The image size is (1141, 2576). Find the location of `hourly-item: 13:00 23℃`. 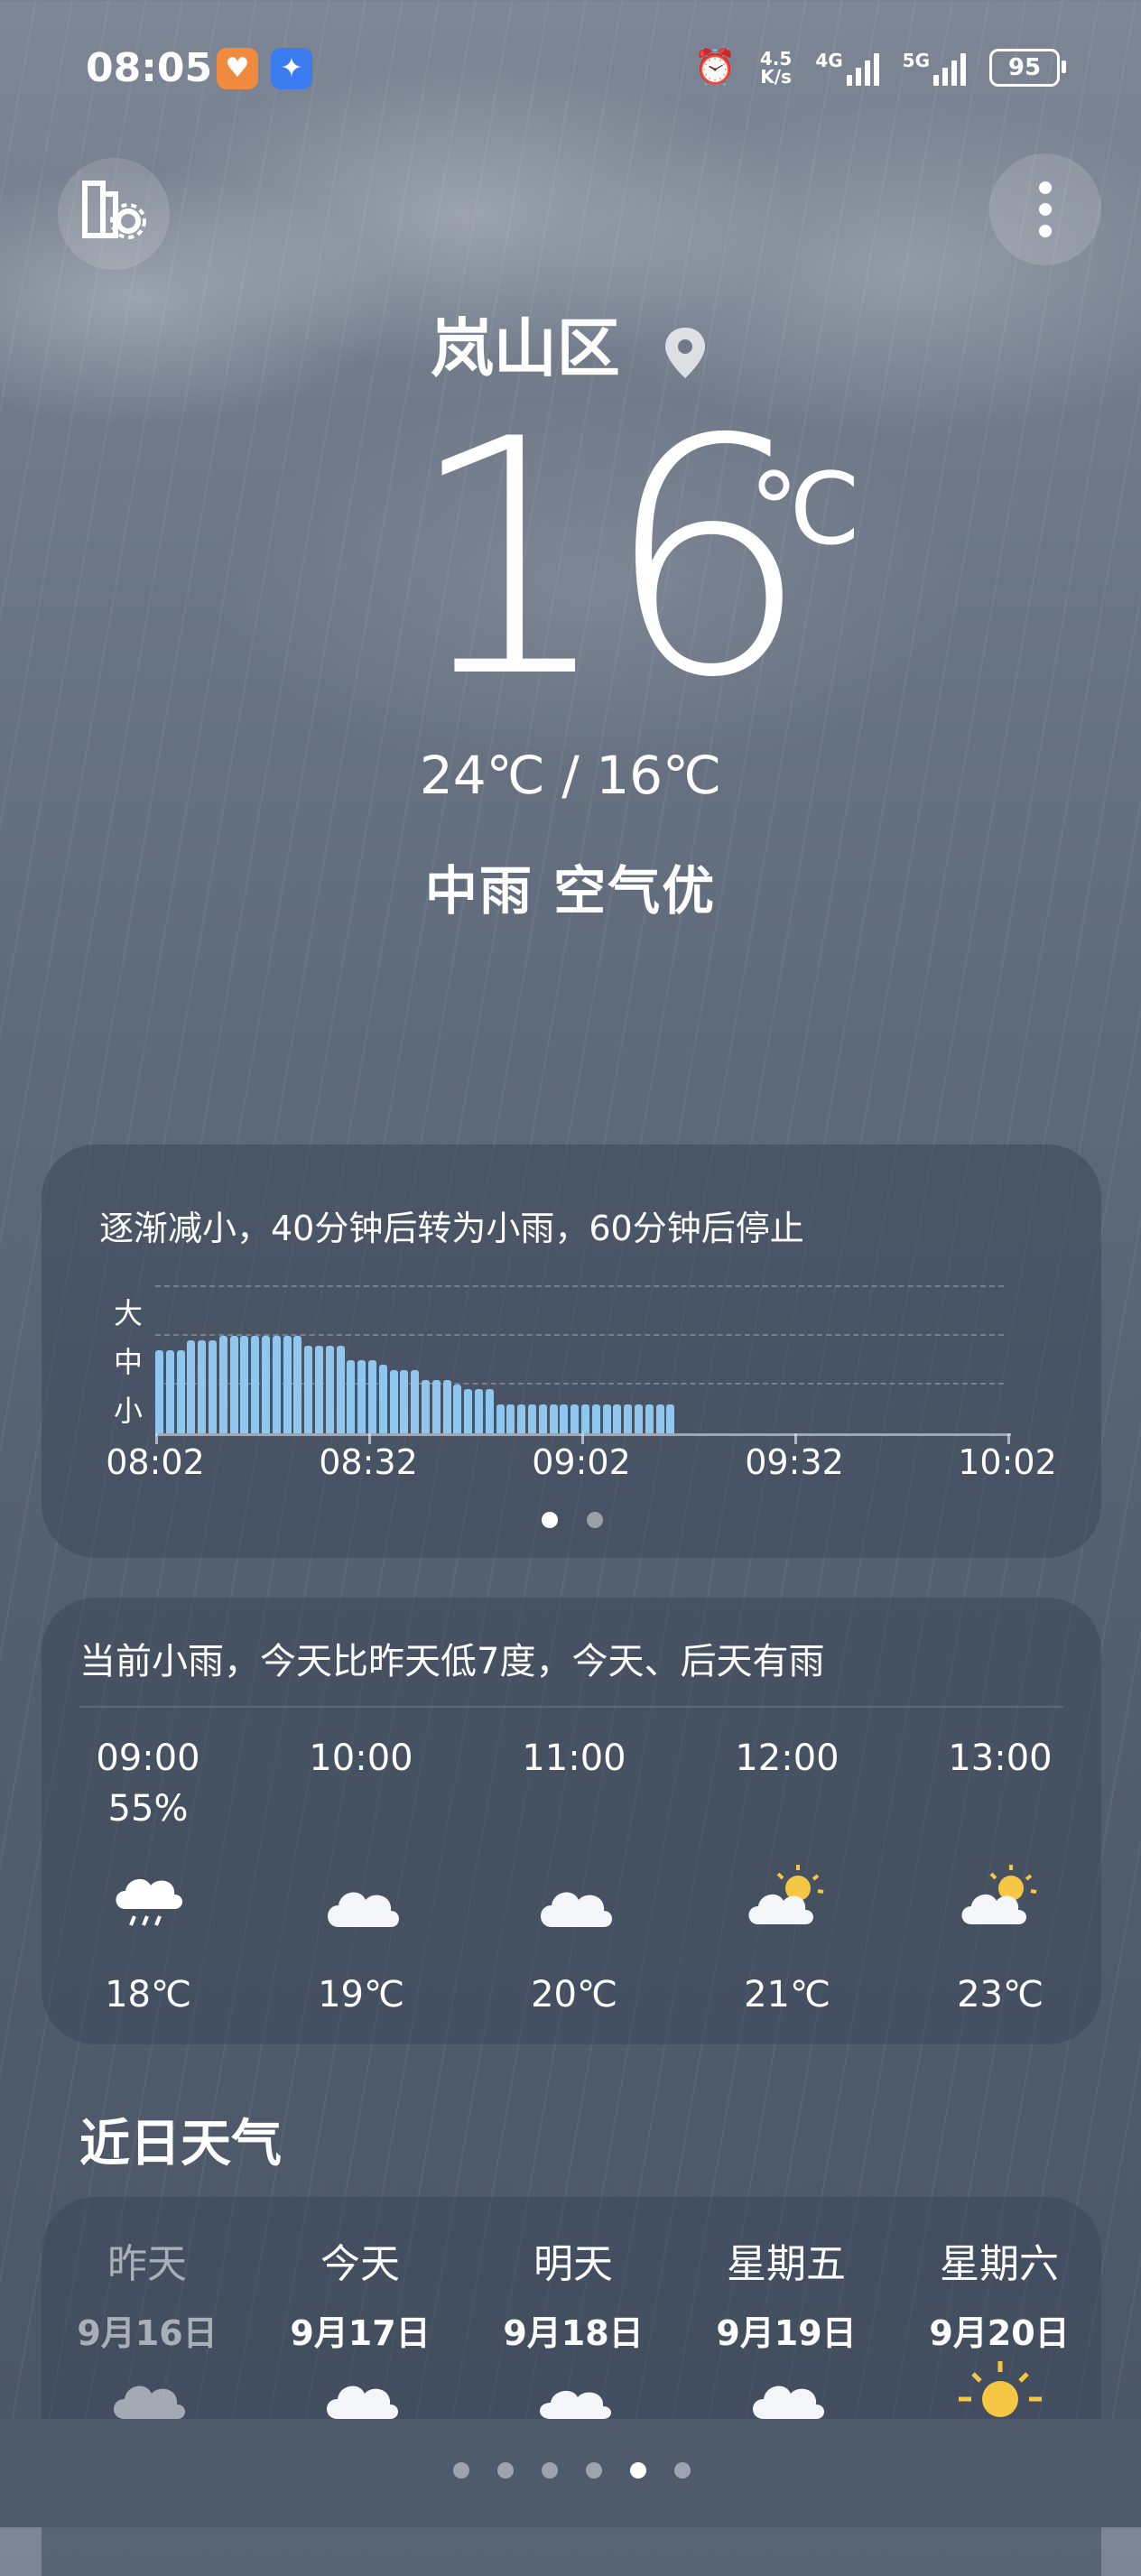

hourly-item: 13:00 23℃ is located at coordinates (1000, 1881).